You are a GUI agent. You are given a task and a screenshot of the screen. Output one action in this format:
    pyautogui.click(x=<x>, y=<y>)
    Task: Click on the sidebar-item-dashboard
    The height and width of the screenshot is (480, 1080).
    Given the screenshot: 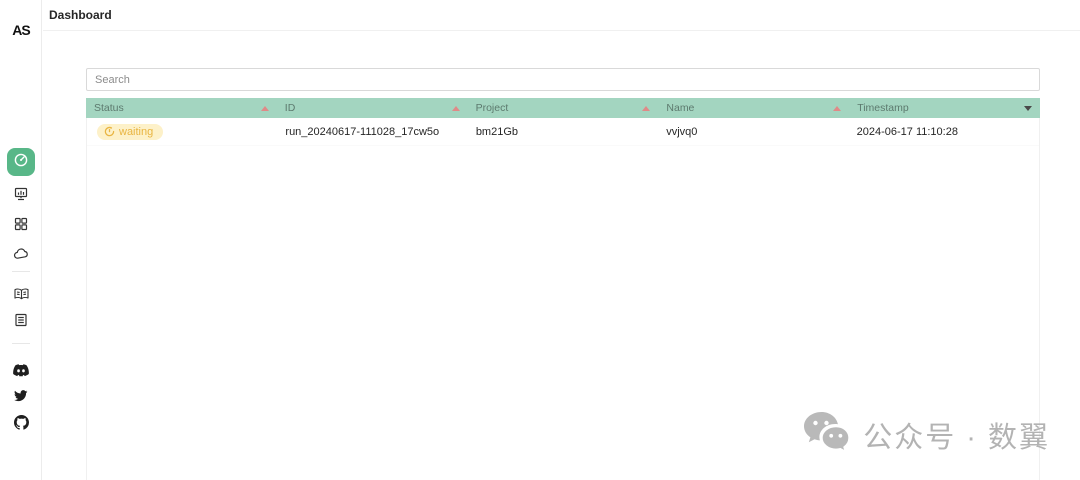 What is the action you would take?
    pyautogui.click(x=21, y=162)
    